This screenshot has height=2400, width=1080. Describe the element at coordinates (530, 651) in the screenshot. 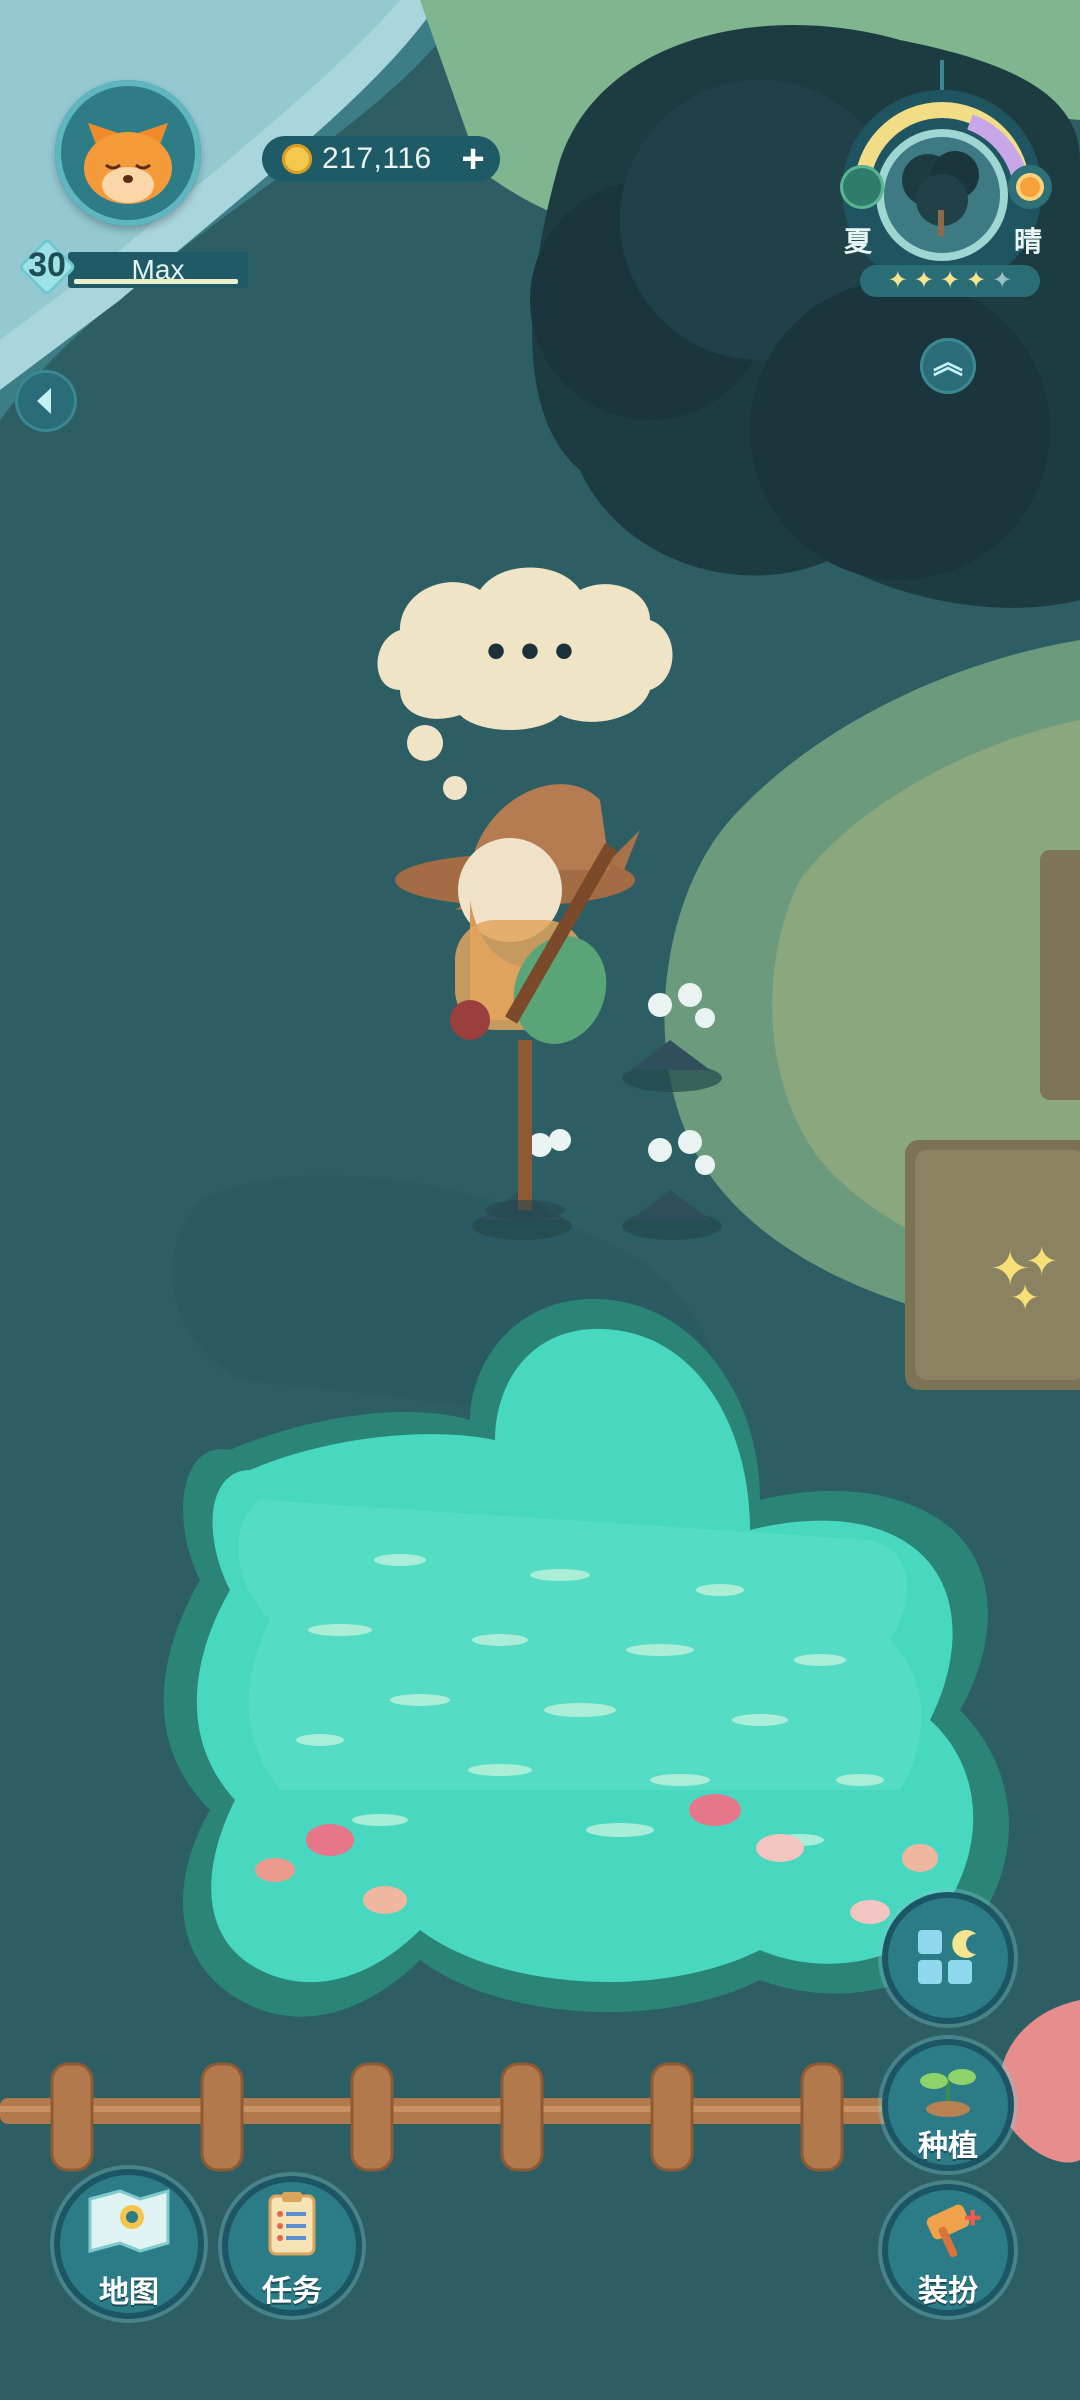

I see `thought-dots: • • •` at that location.